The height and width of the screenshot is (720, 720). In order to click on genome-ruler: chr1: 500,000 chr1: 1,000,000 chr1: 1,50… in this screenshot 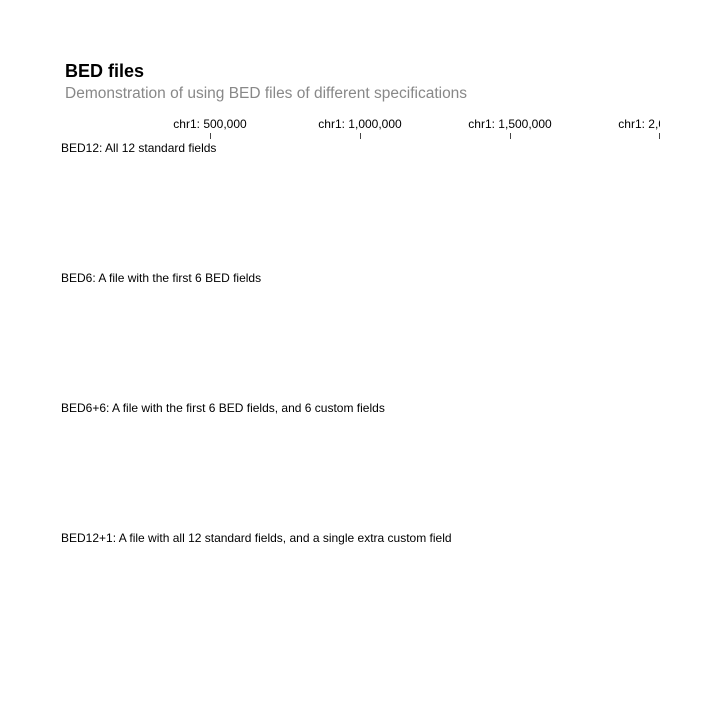, I will do `click(360, 128)`.